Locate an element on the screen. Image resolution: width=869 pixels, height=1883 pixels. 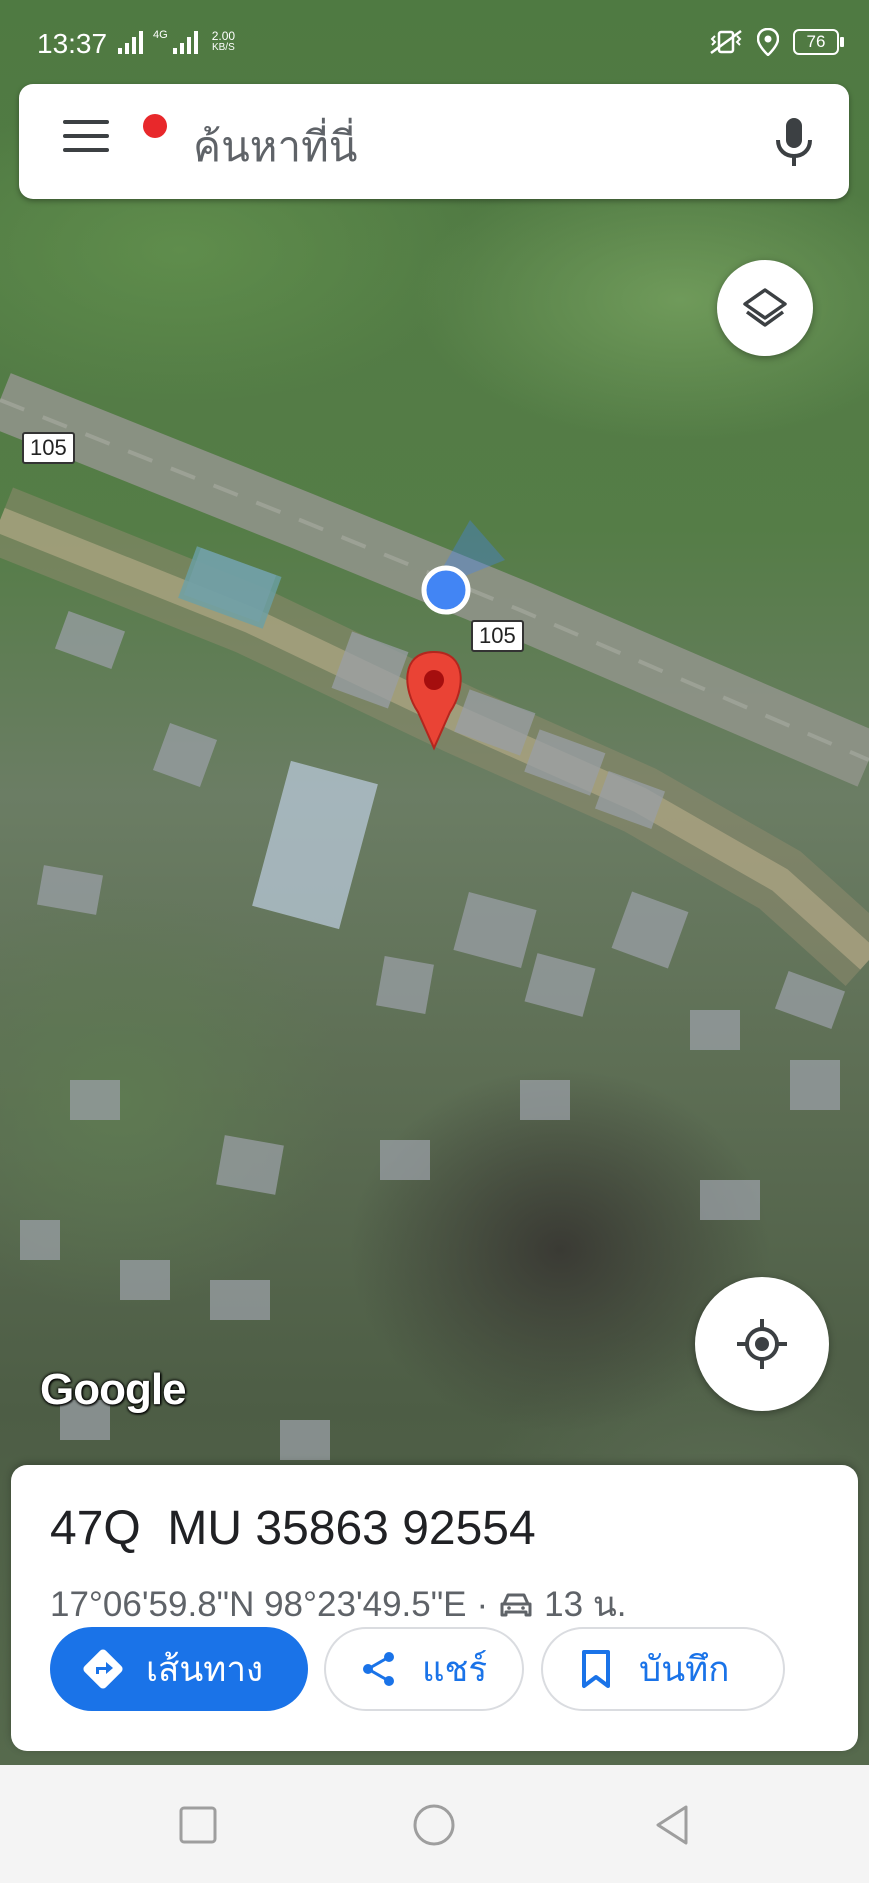
status-right-icons: 76 is located at coordinates (776, 42).